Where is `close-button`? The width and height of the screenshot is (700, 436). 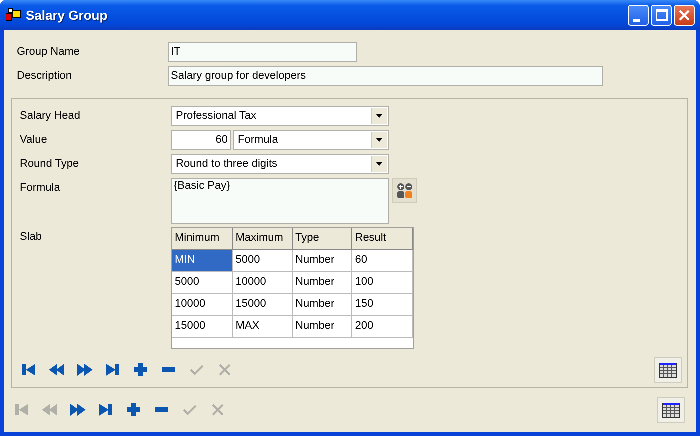
close-button is located at coordinates (684, 15).